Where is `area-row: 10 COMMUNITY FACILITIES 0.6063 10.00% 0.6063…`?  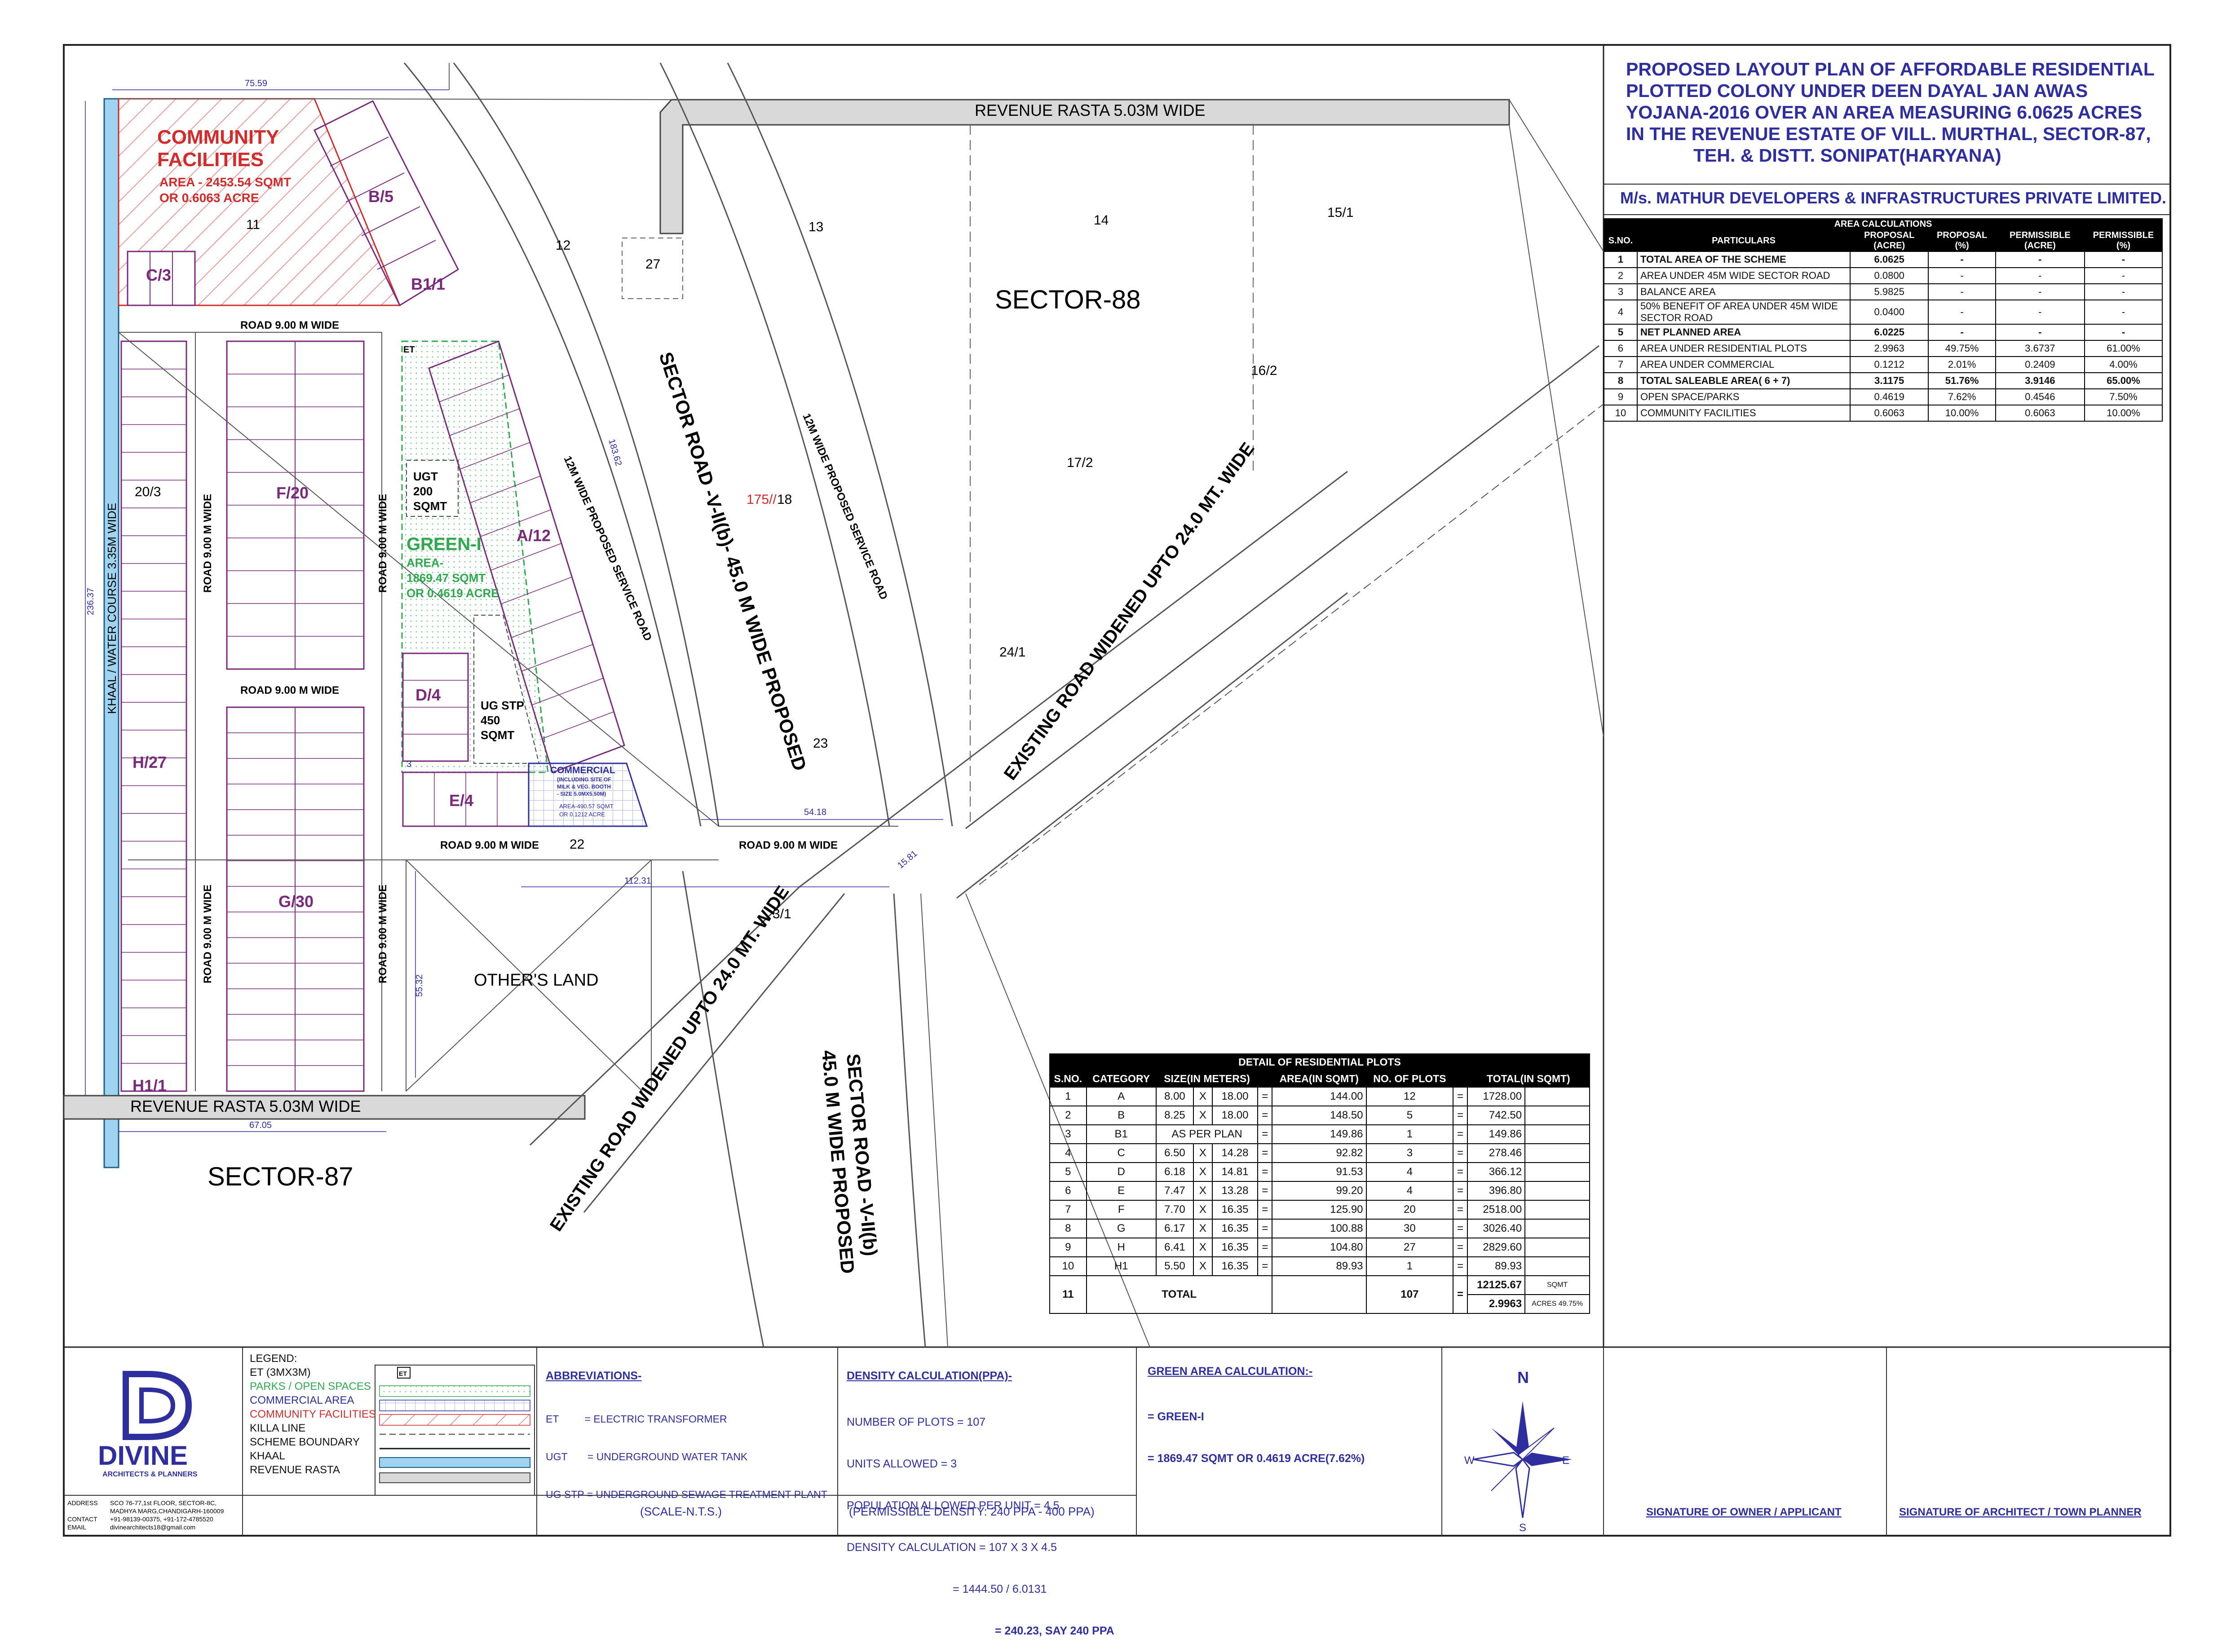
area-row: 10 COMMUNITY FACILITIES 0.6063 10.00% 0.6063… is located at coordinates (1884, 413).